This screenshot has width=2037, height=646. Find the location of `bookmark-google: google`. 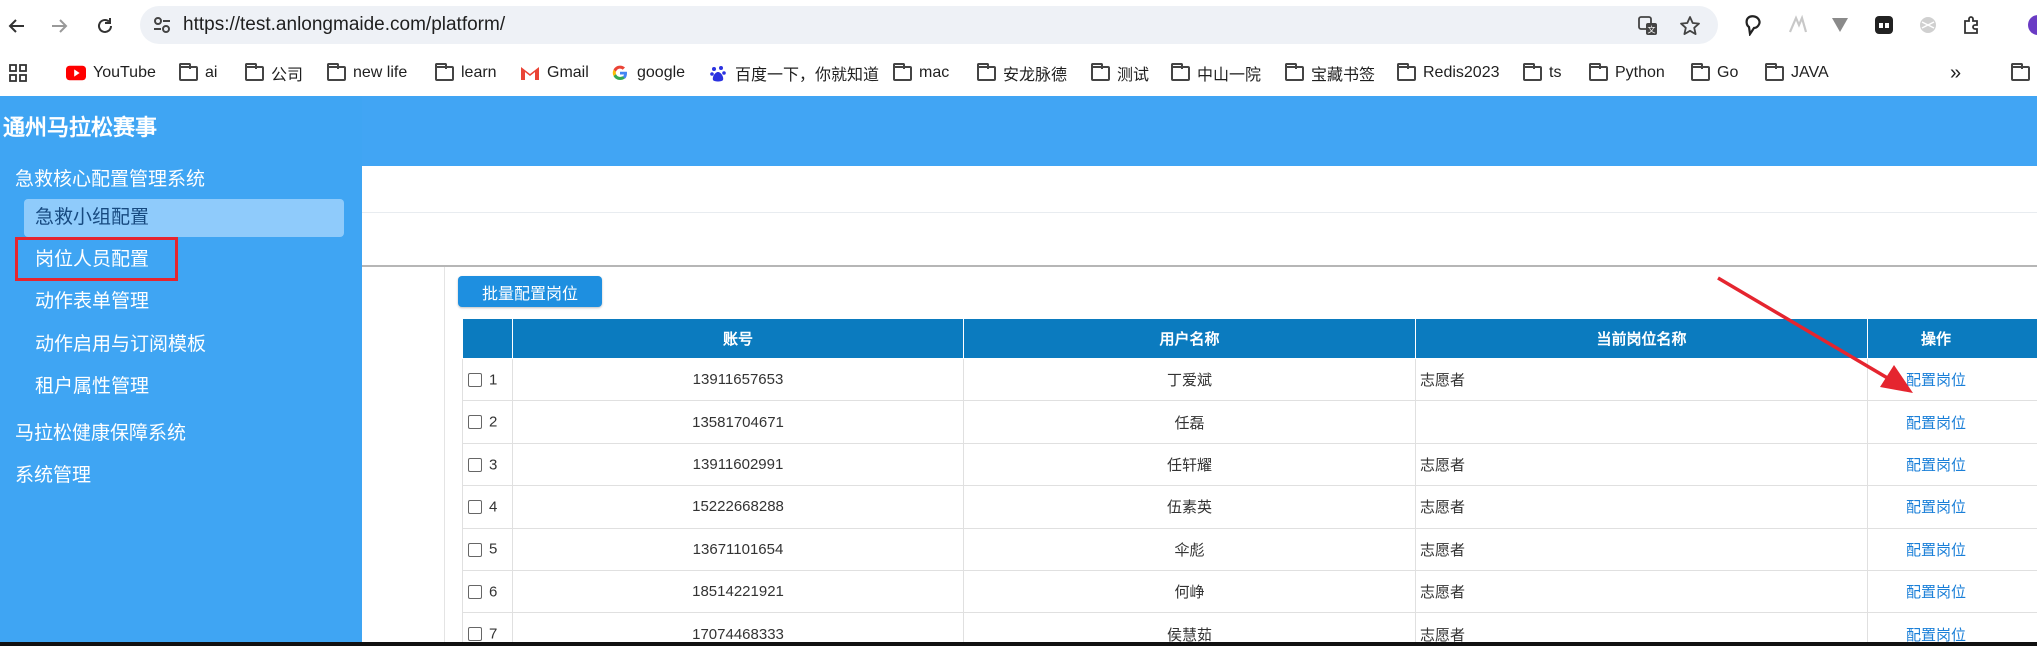

bookmark-google: google is located at coordinates (647, 73).